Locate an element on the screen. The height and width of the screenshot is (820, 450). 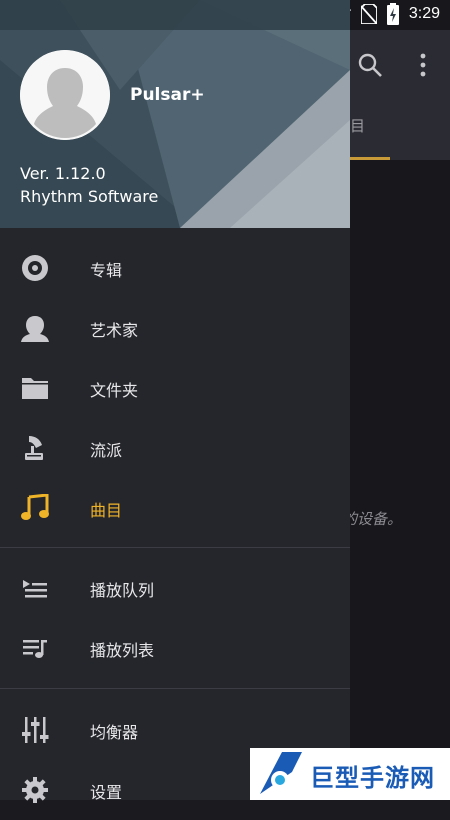
app-version: Ver. 1.12.0 is located at coordinates (63, 173).